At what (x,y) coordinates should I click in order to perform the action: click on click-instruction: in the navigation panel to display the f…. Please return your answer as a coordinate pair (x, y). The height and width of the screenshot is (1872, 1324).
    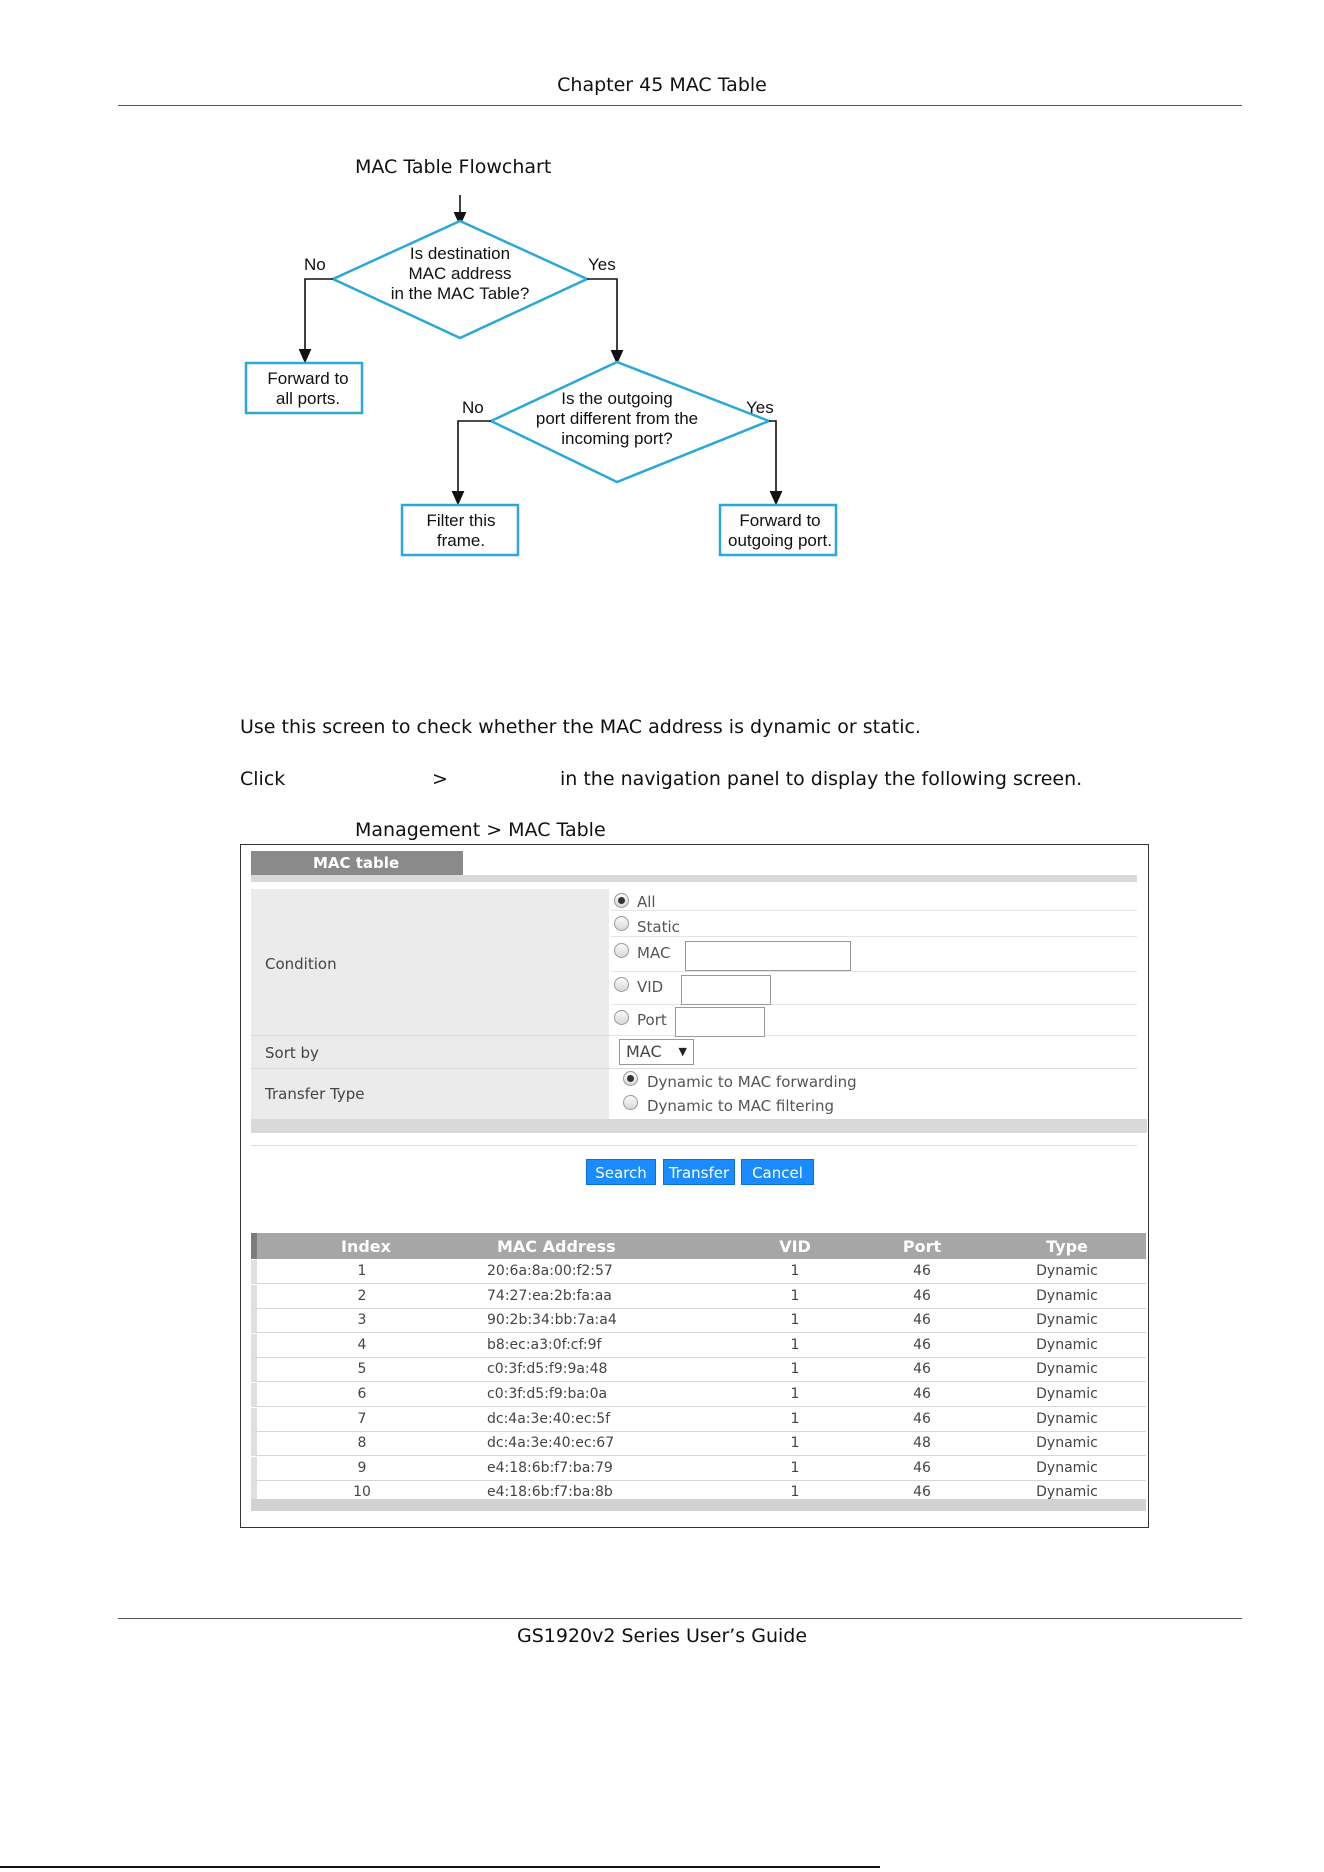
    Looking at the image, I should click on (821, 779).